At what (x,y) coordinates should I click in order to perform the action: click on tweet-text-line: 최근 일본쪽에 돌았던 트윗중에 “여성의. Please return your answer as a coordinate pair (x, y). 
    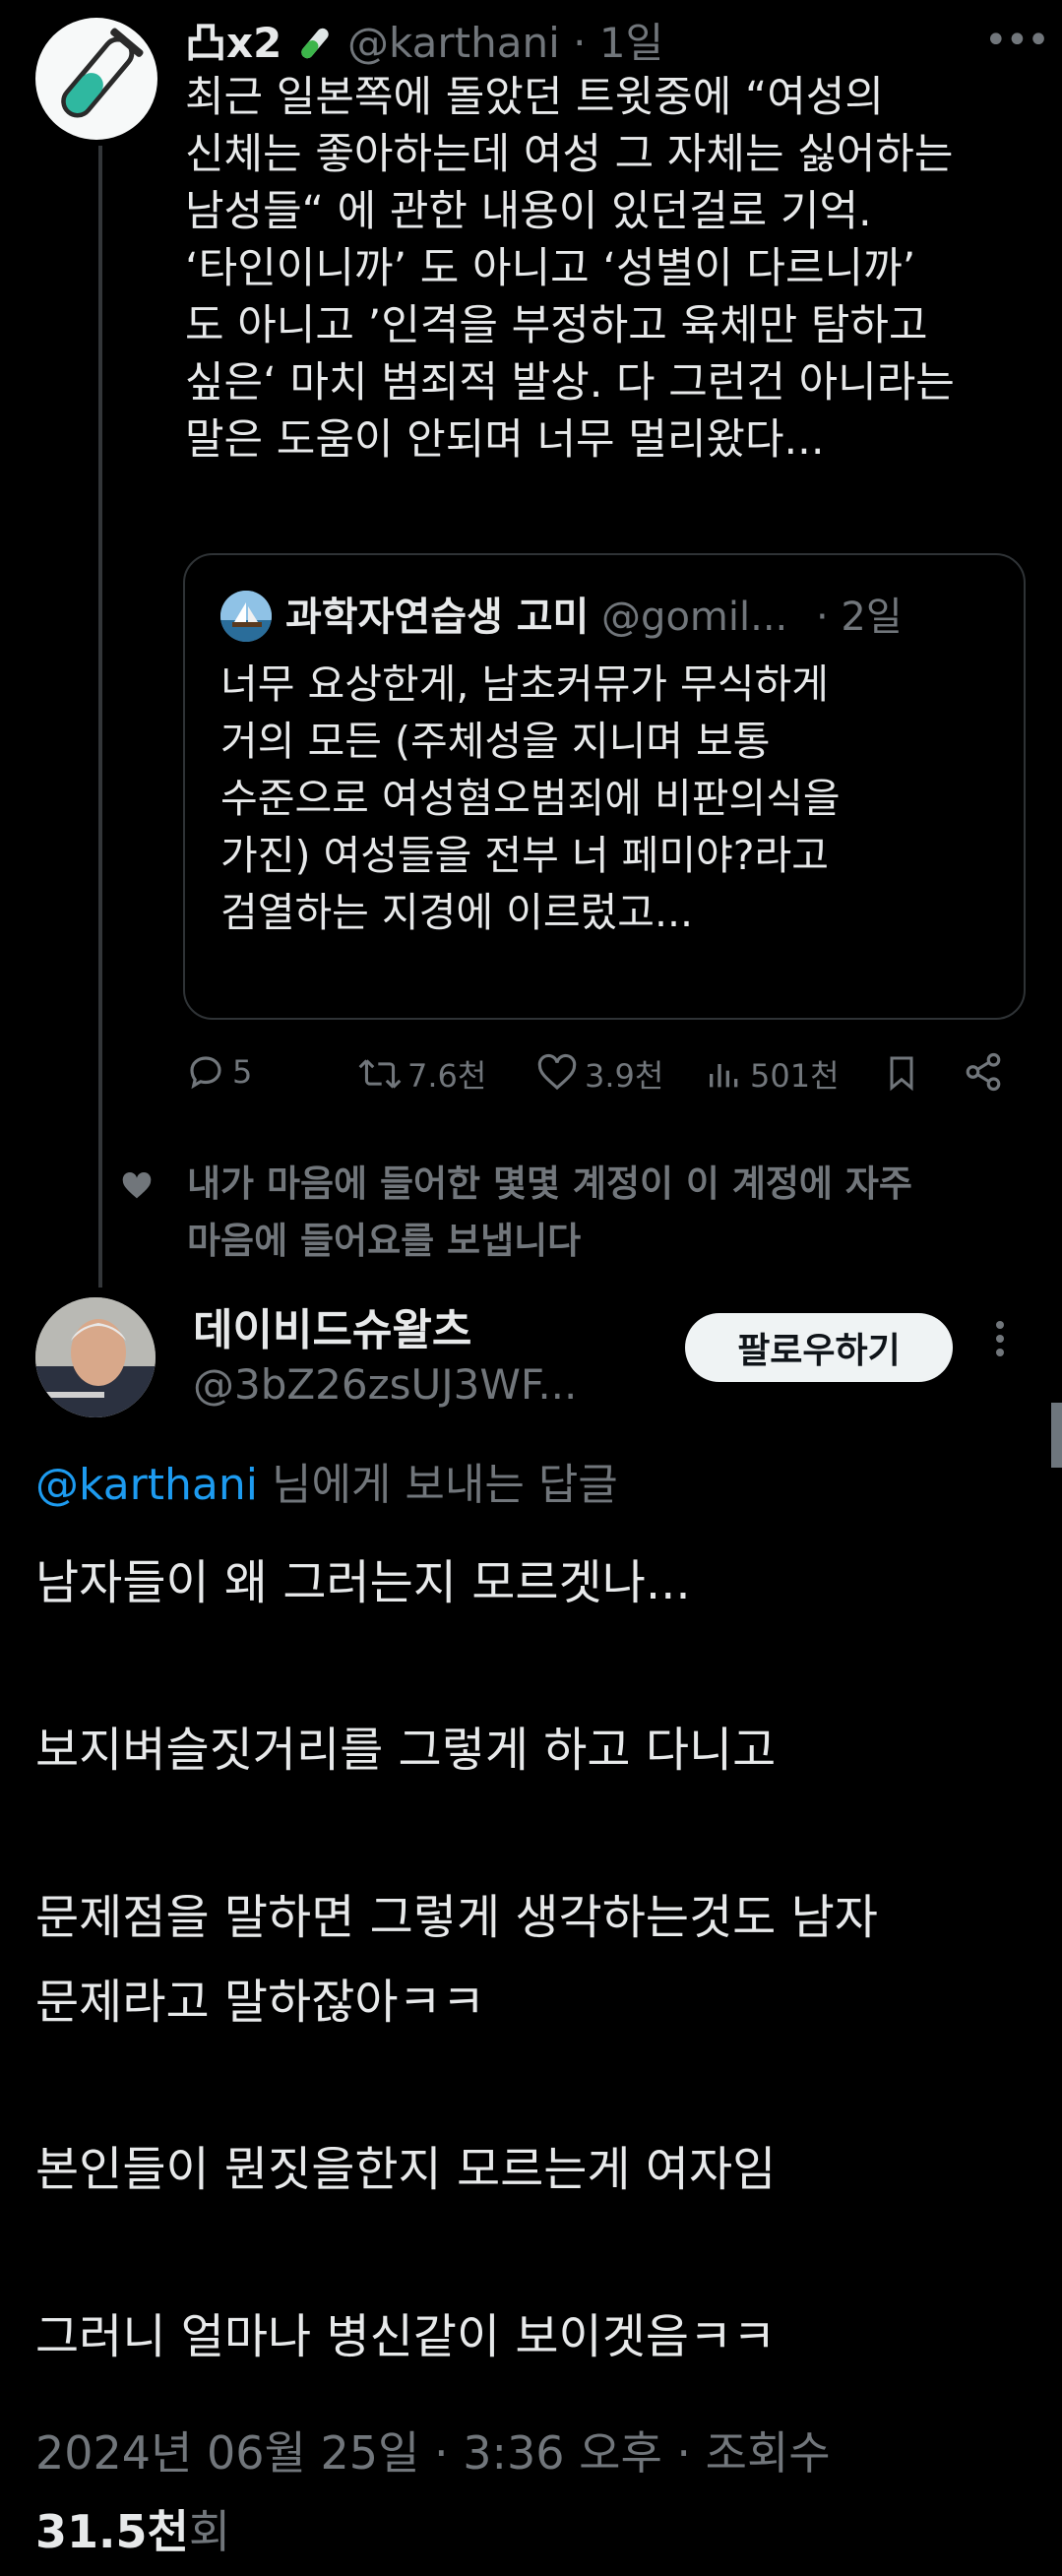
    Looking at the image, I should click on (534, 97).